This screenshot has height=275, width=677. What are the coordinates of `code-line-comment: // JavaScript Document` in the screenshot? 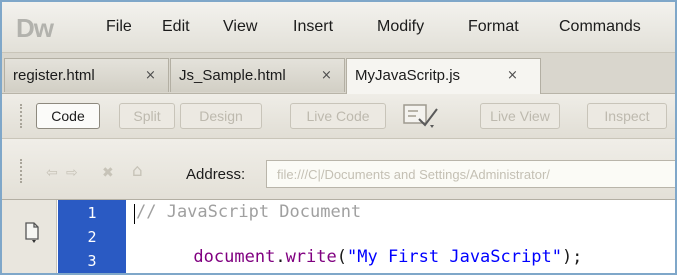 It's located at (249, 212).